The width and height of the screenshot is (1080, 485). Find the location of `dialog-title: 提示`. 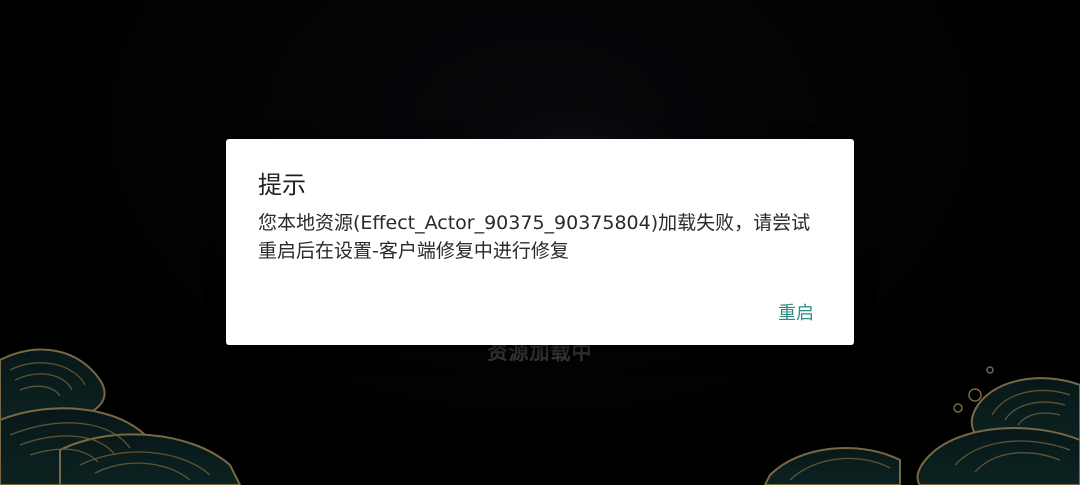

dialog-title: 提示 is located at coordinates (282, 185).